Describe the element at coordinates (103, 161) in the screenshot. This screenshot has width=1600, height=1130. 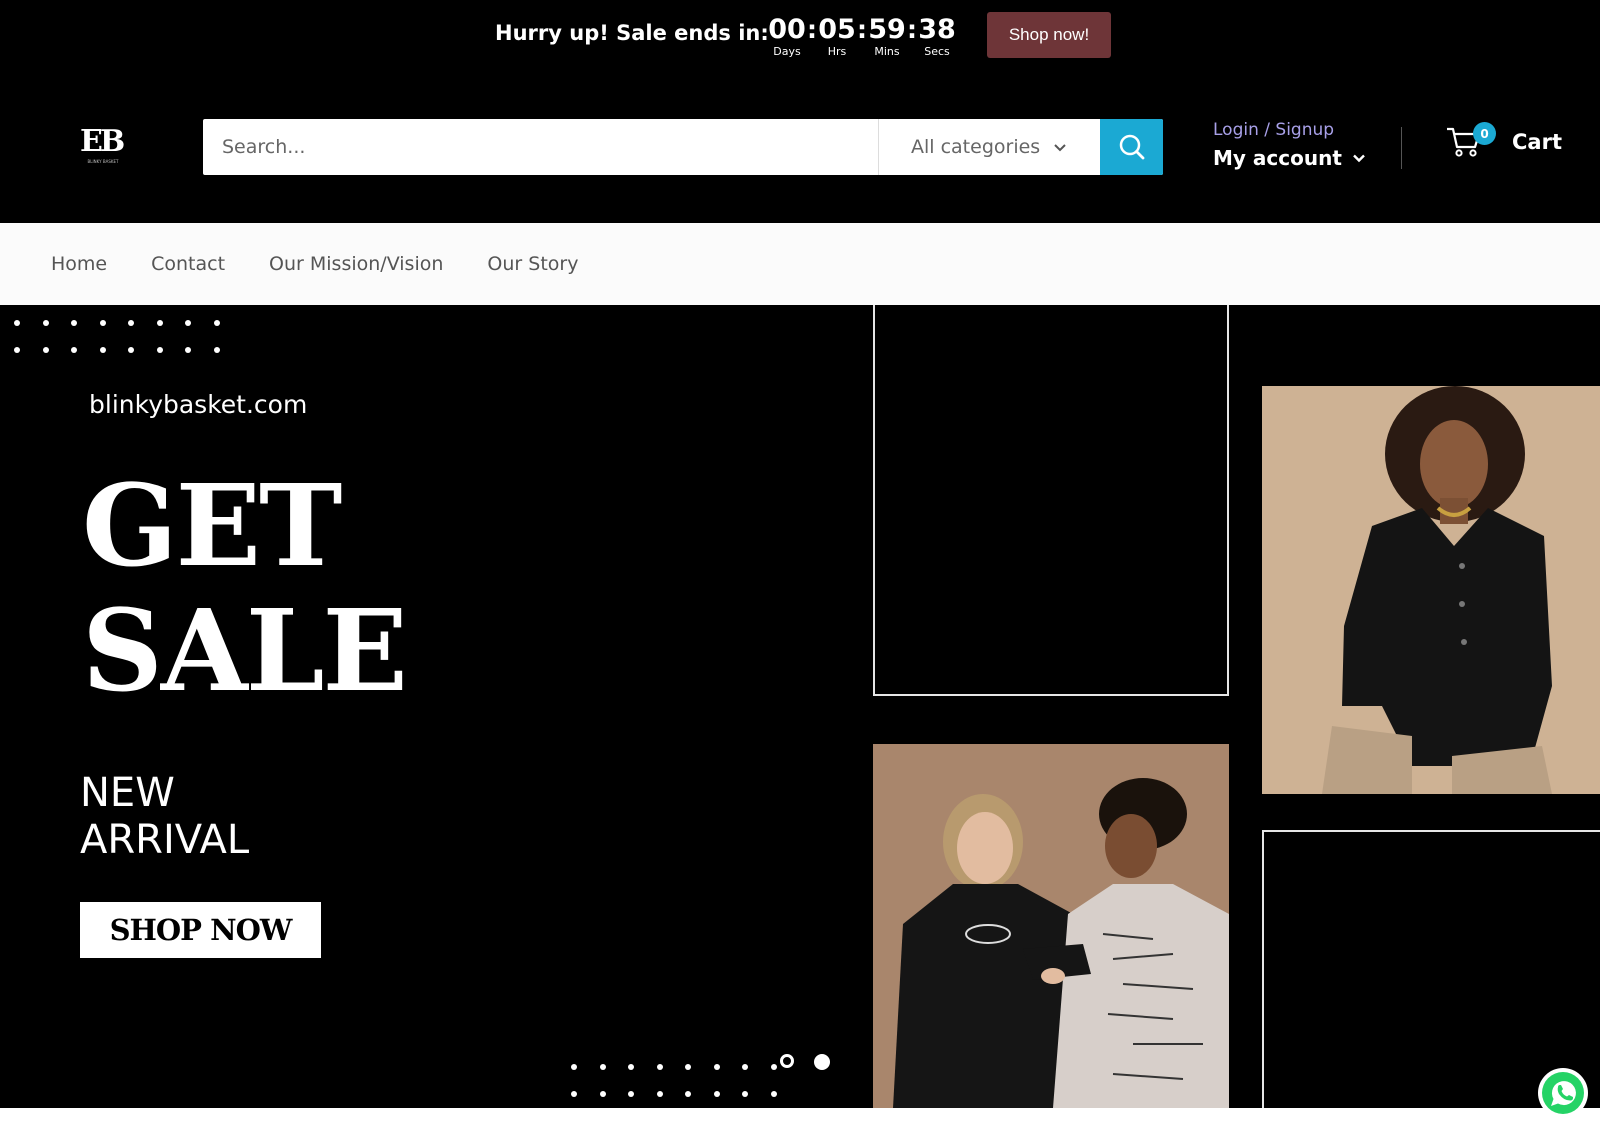
I see `logo-subtext: BLINKY BASKET` at that location.